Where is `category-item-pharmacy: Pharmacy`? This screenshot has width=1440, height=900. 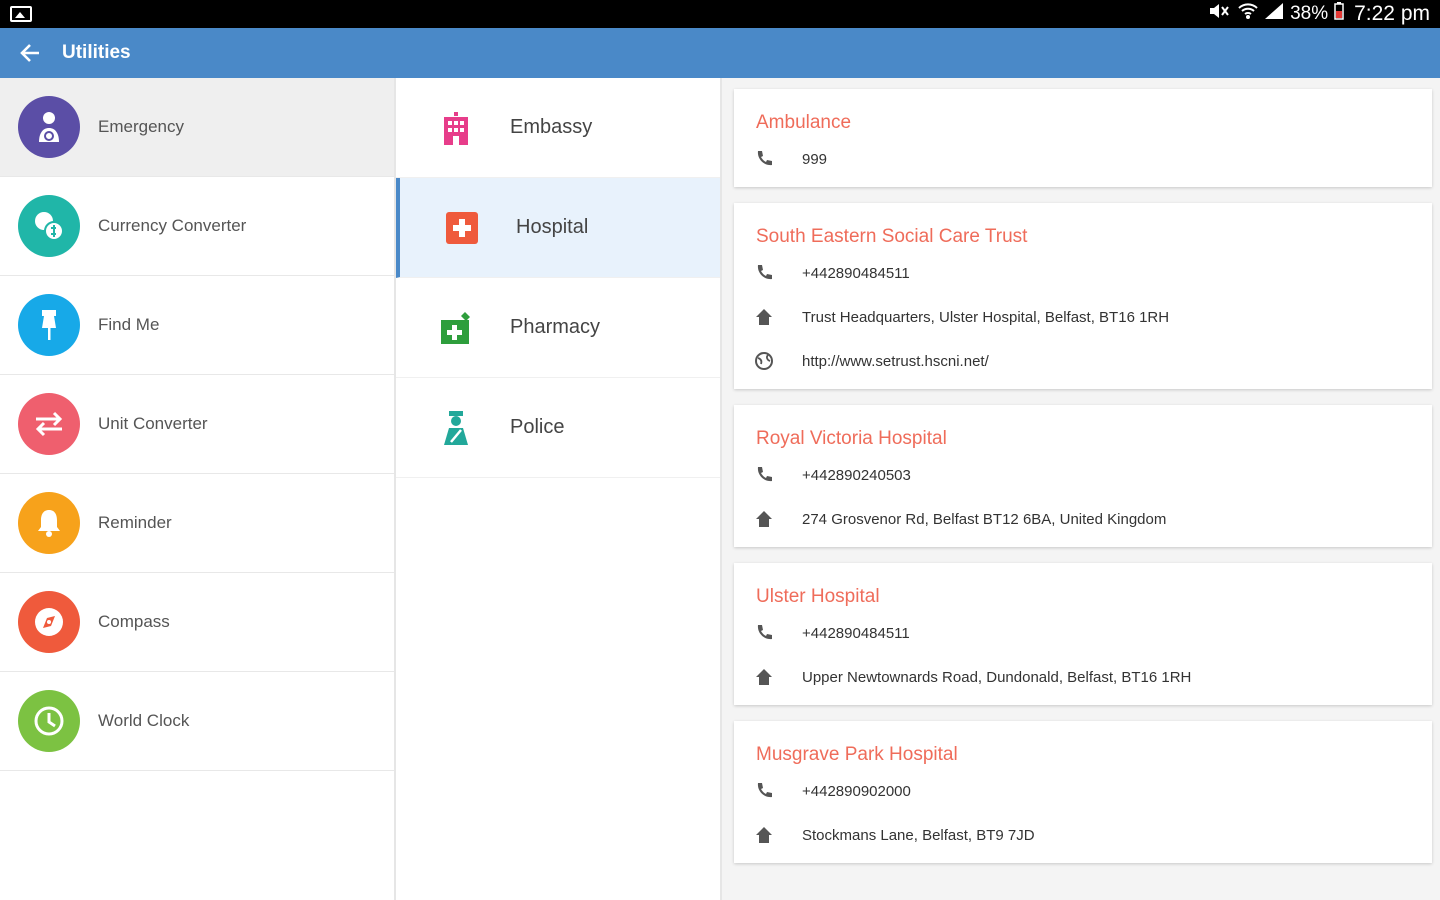 category-item-pharmacy: Pharmacy is located at coordinates (558, 328).